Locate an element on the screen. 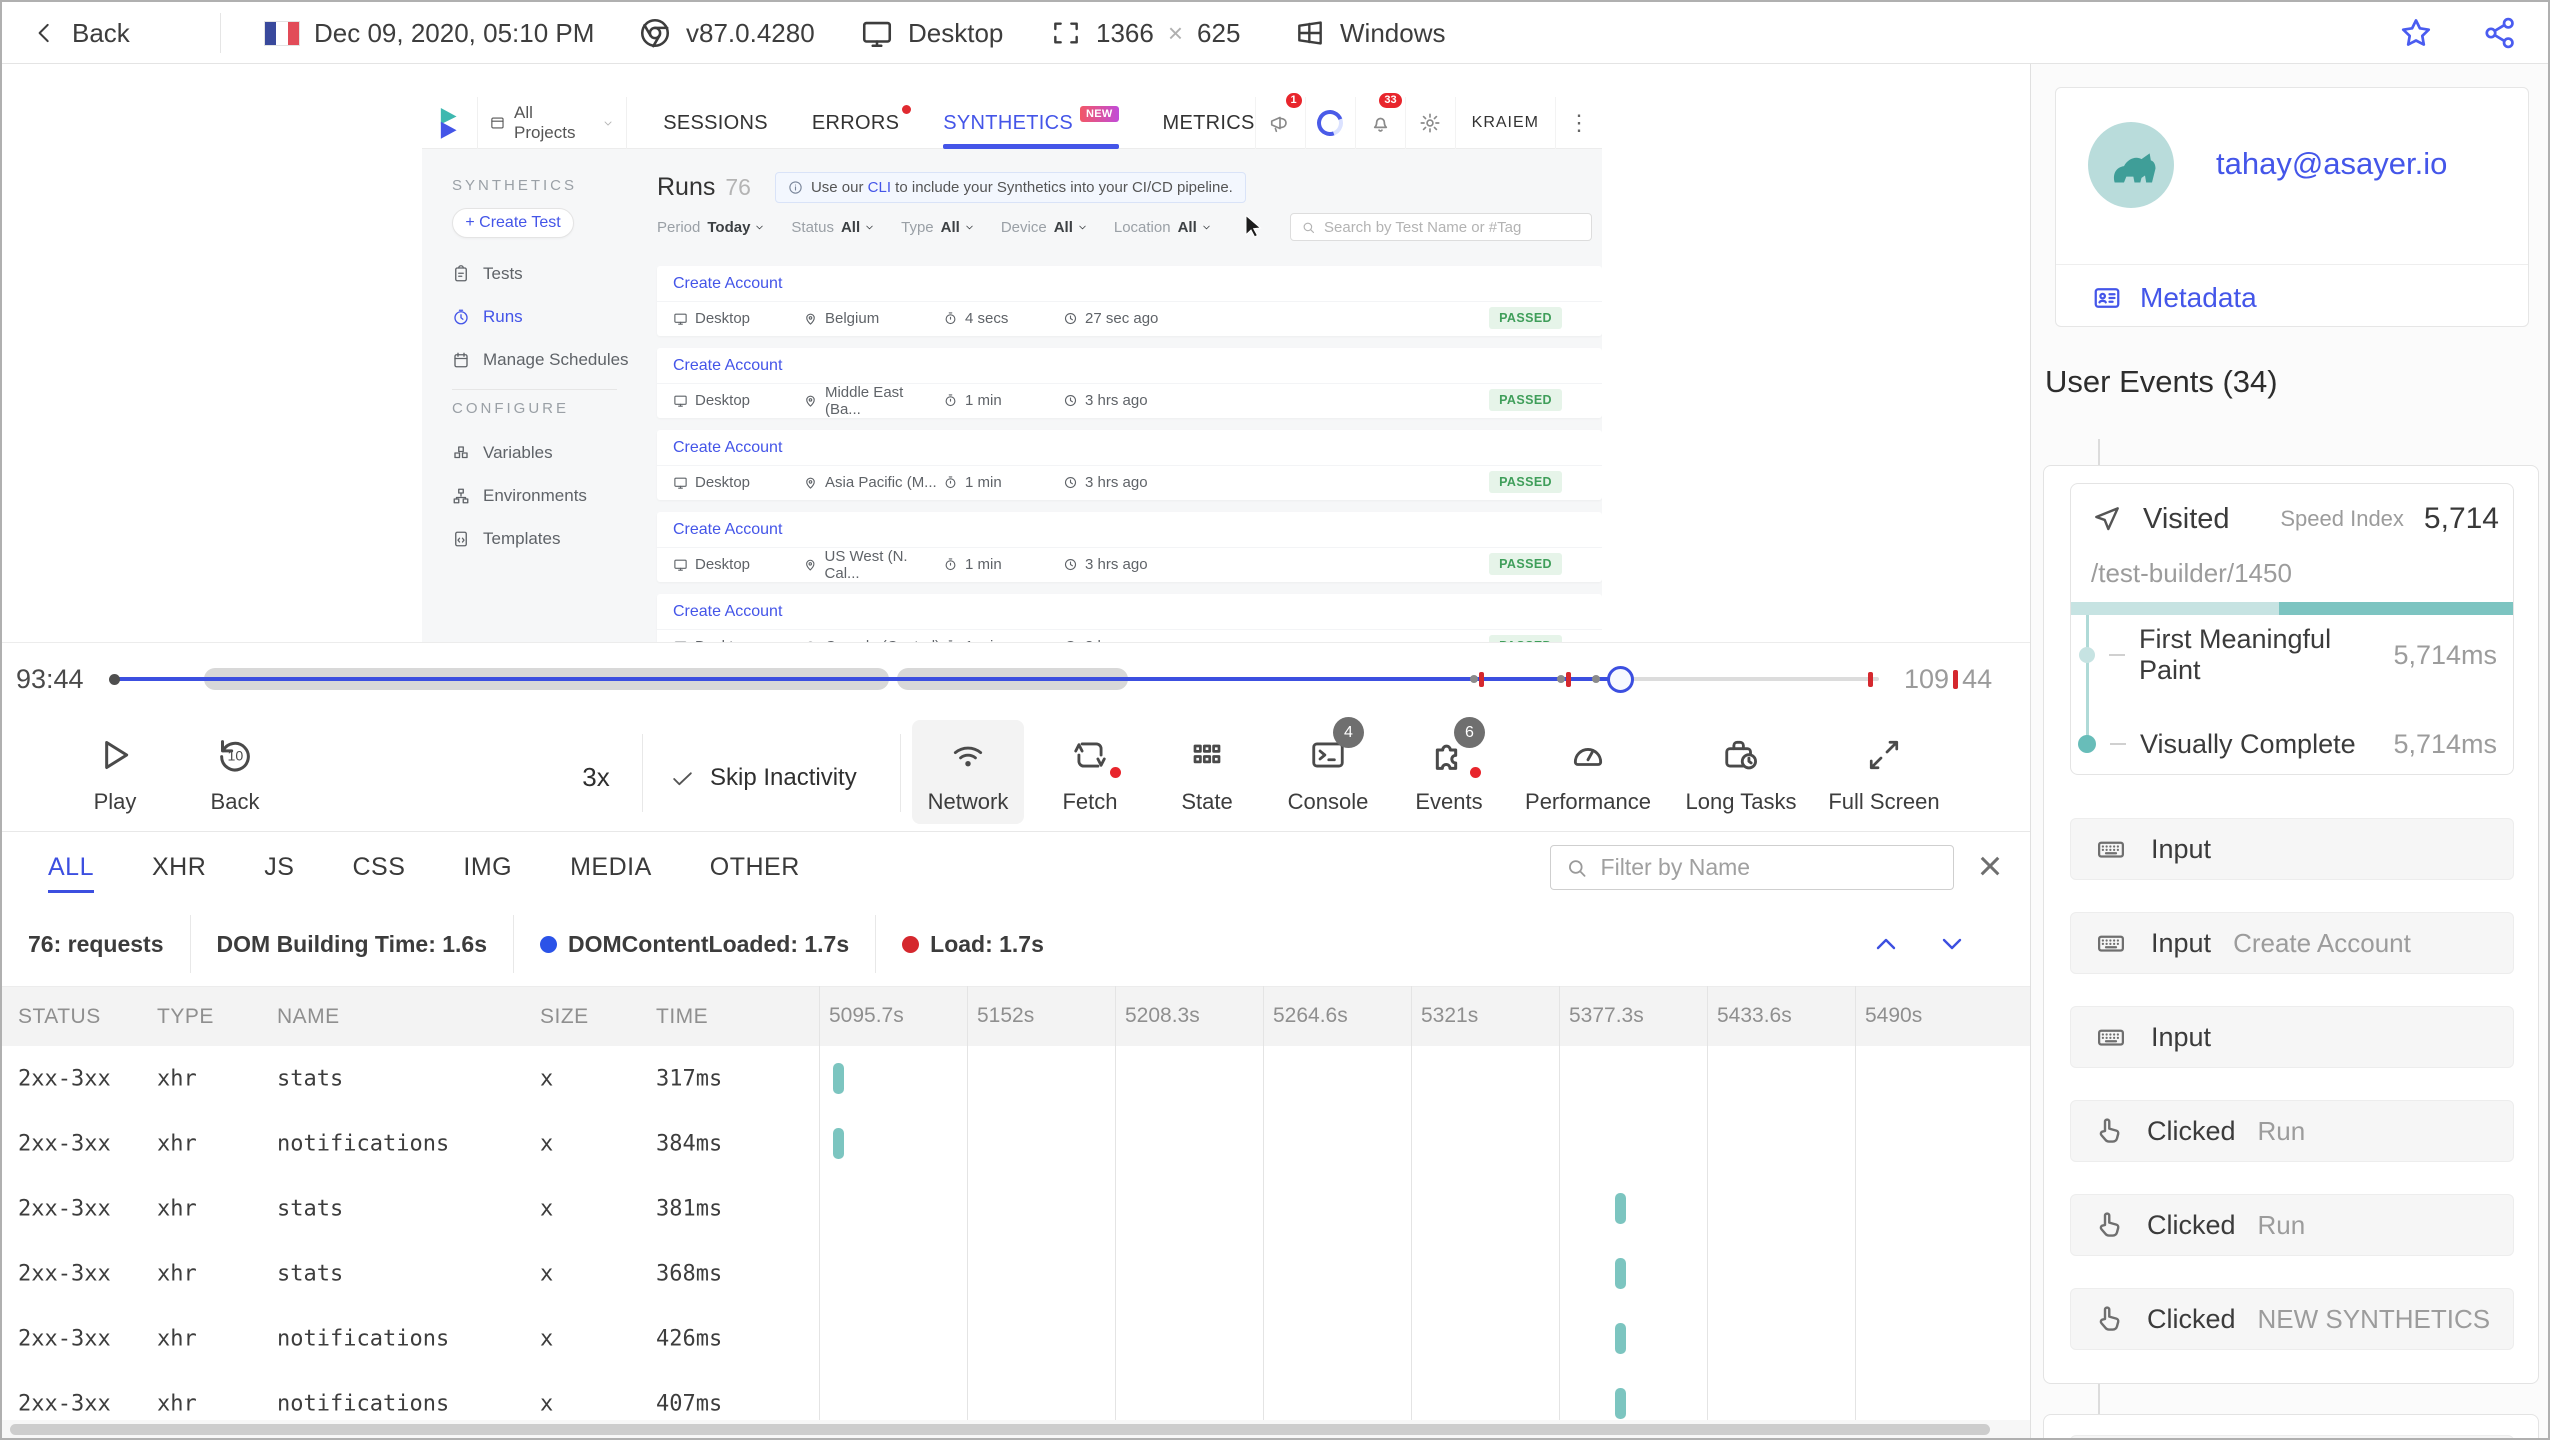 The width and height of the screenshot is (2550, 1440). tab-errors: ERRORS is located at coordinates (862, 123).